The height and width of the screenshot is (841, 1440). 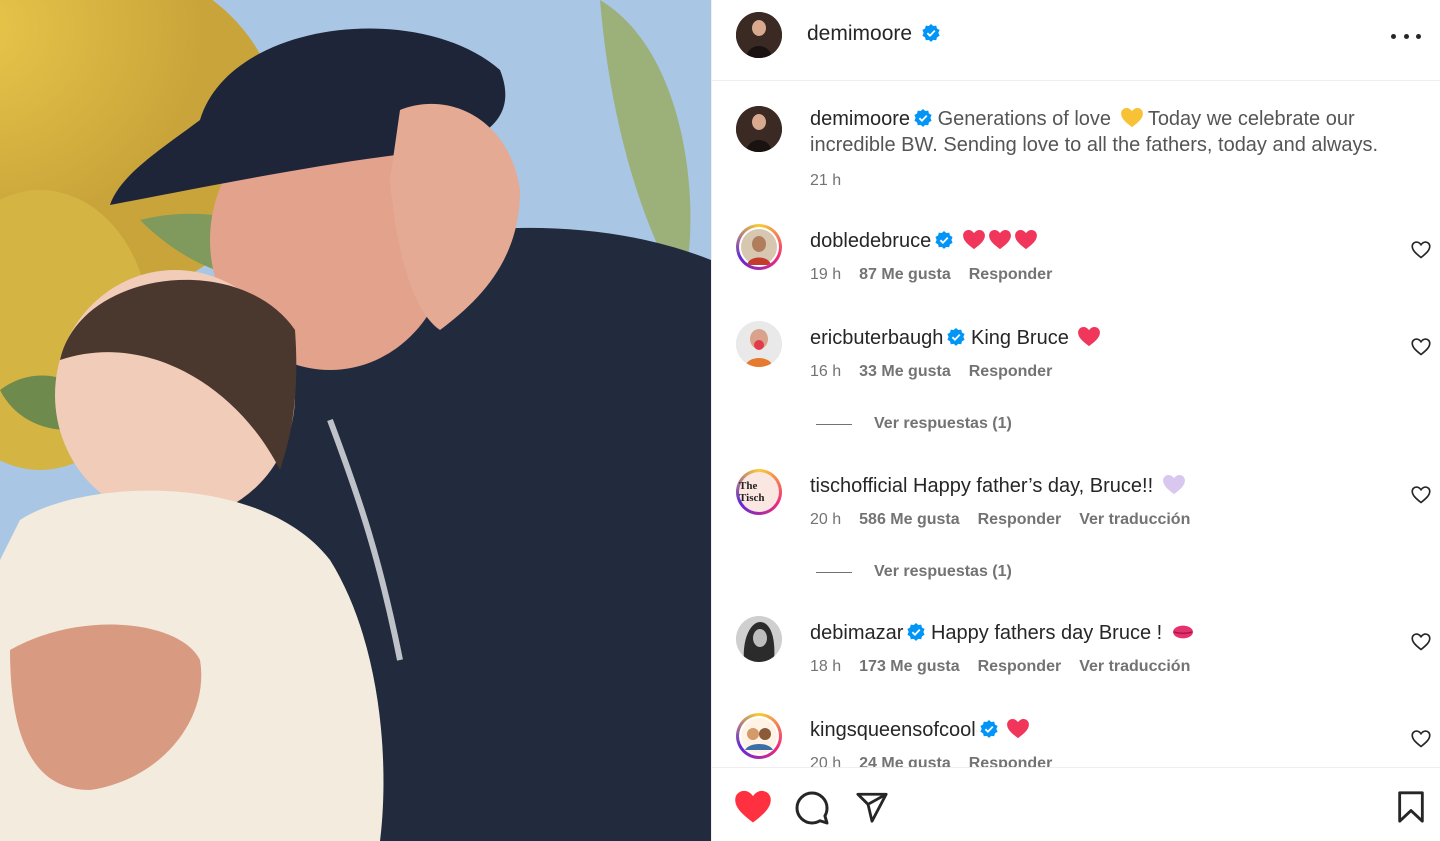 What do you see at coordinates (1173, 485) in the screenshot?
I see `lavender-heart-emoji-icon` at bounding box center [1173, 485].